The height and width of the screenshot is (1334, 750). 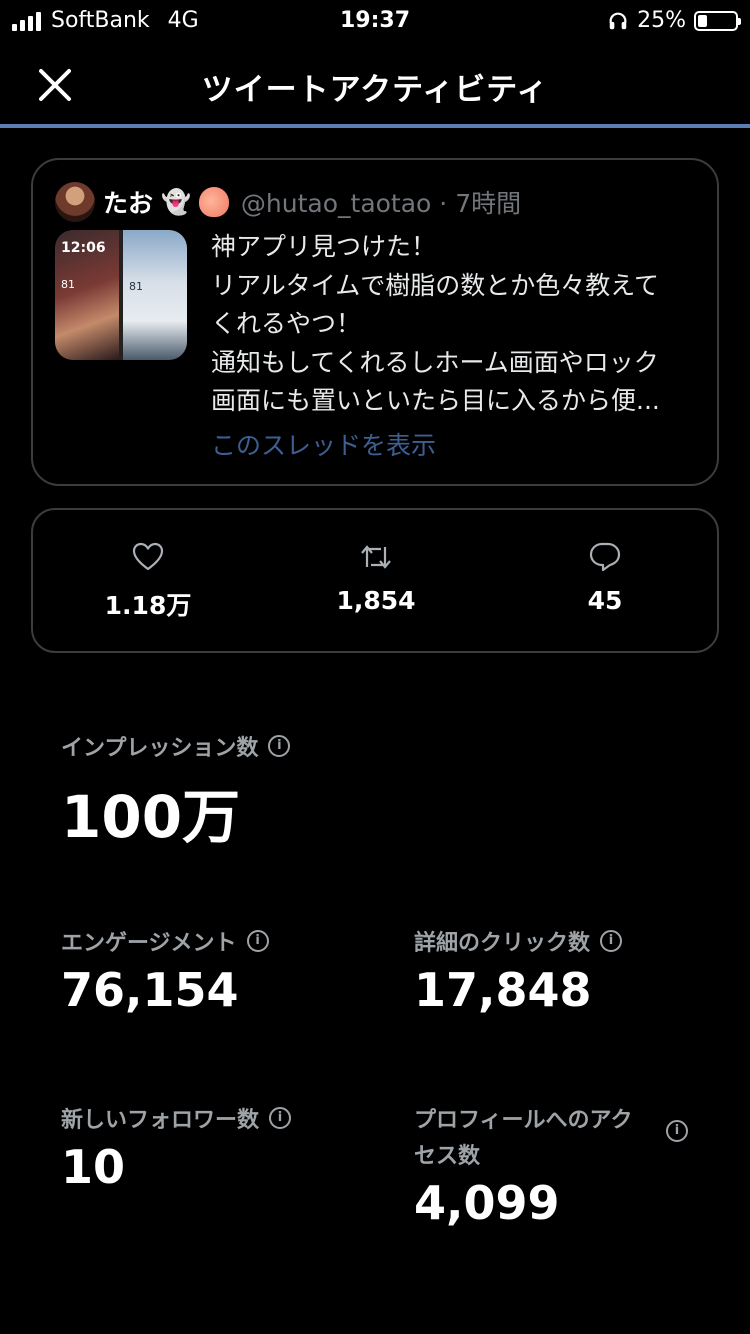 I want to click on metric-engagements: エンゲージメント i 76,154, so click(x=165, y=971).